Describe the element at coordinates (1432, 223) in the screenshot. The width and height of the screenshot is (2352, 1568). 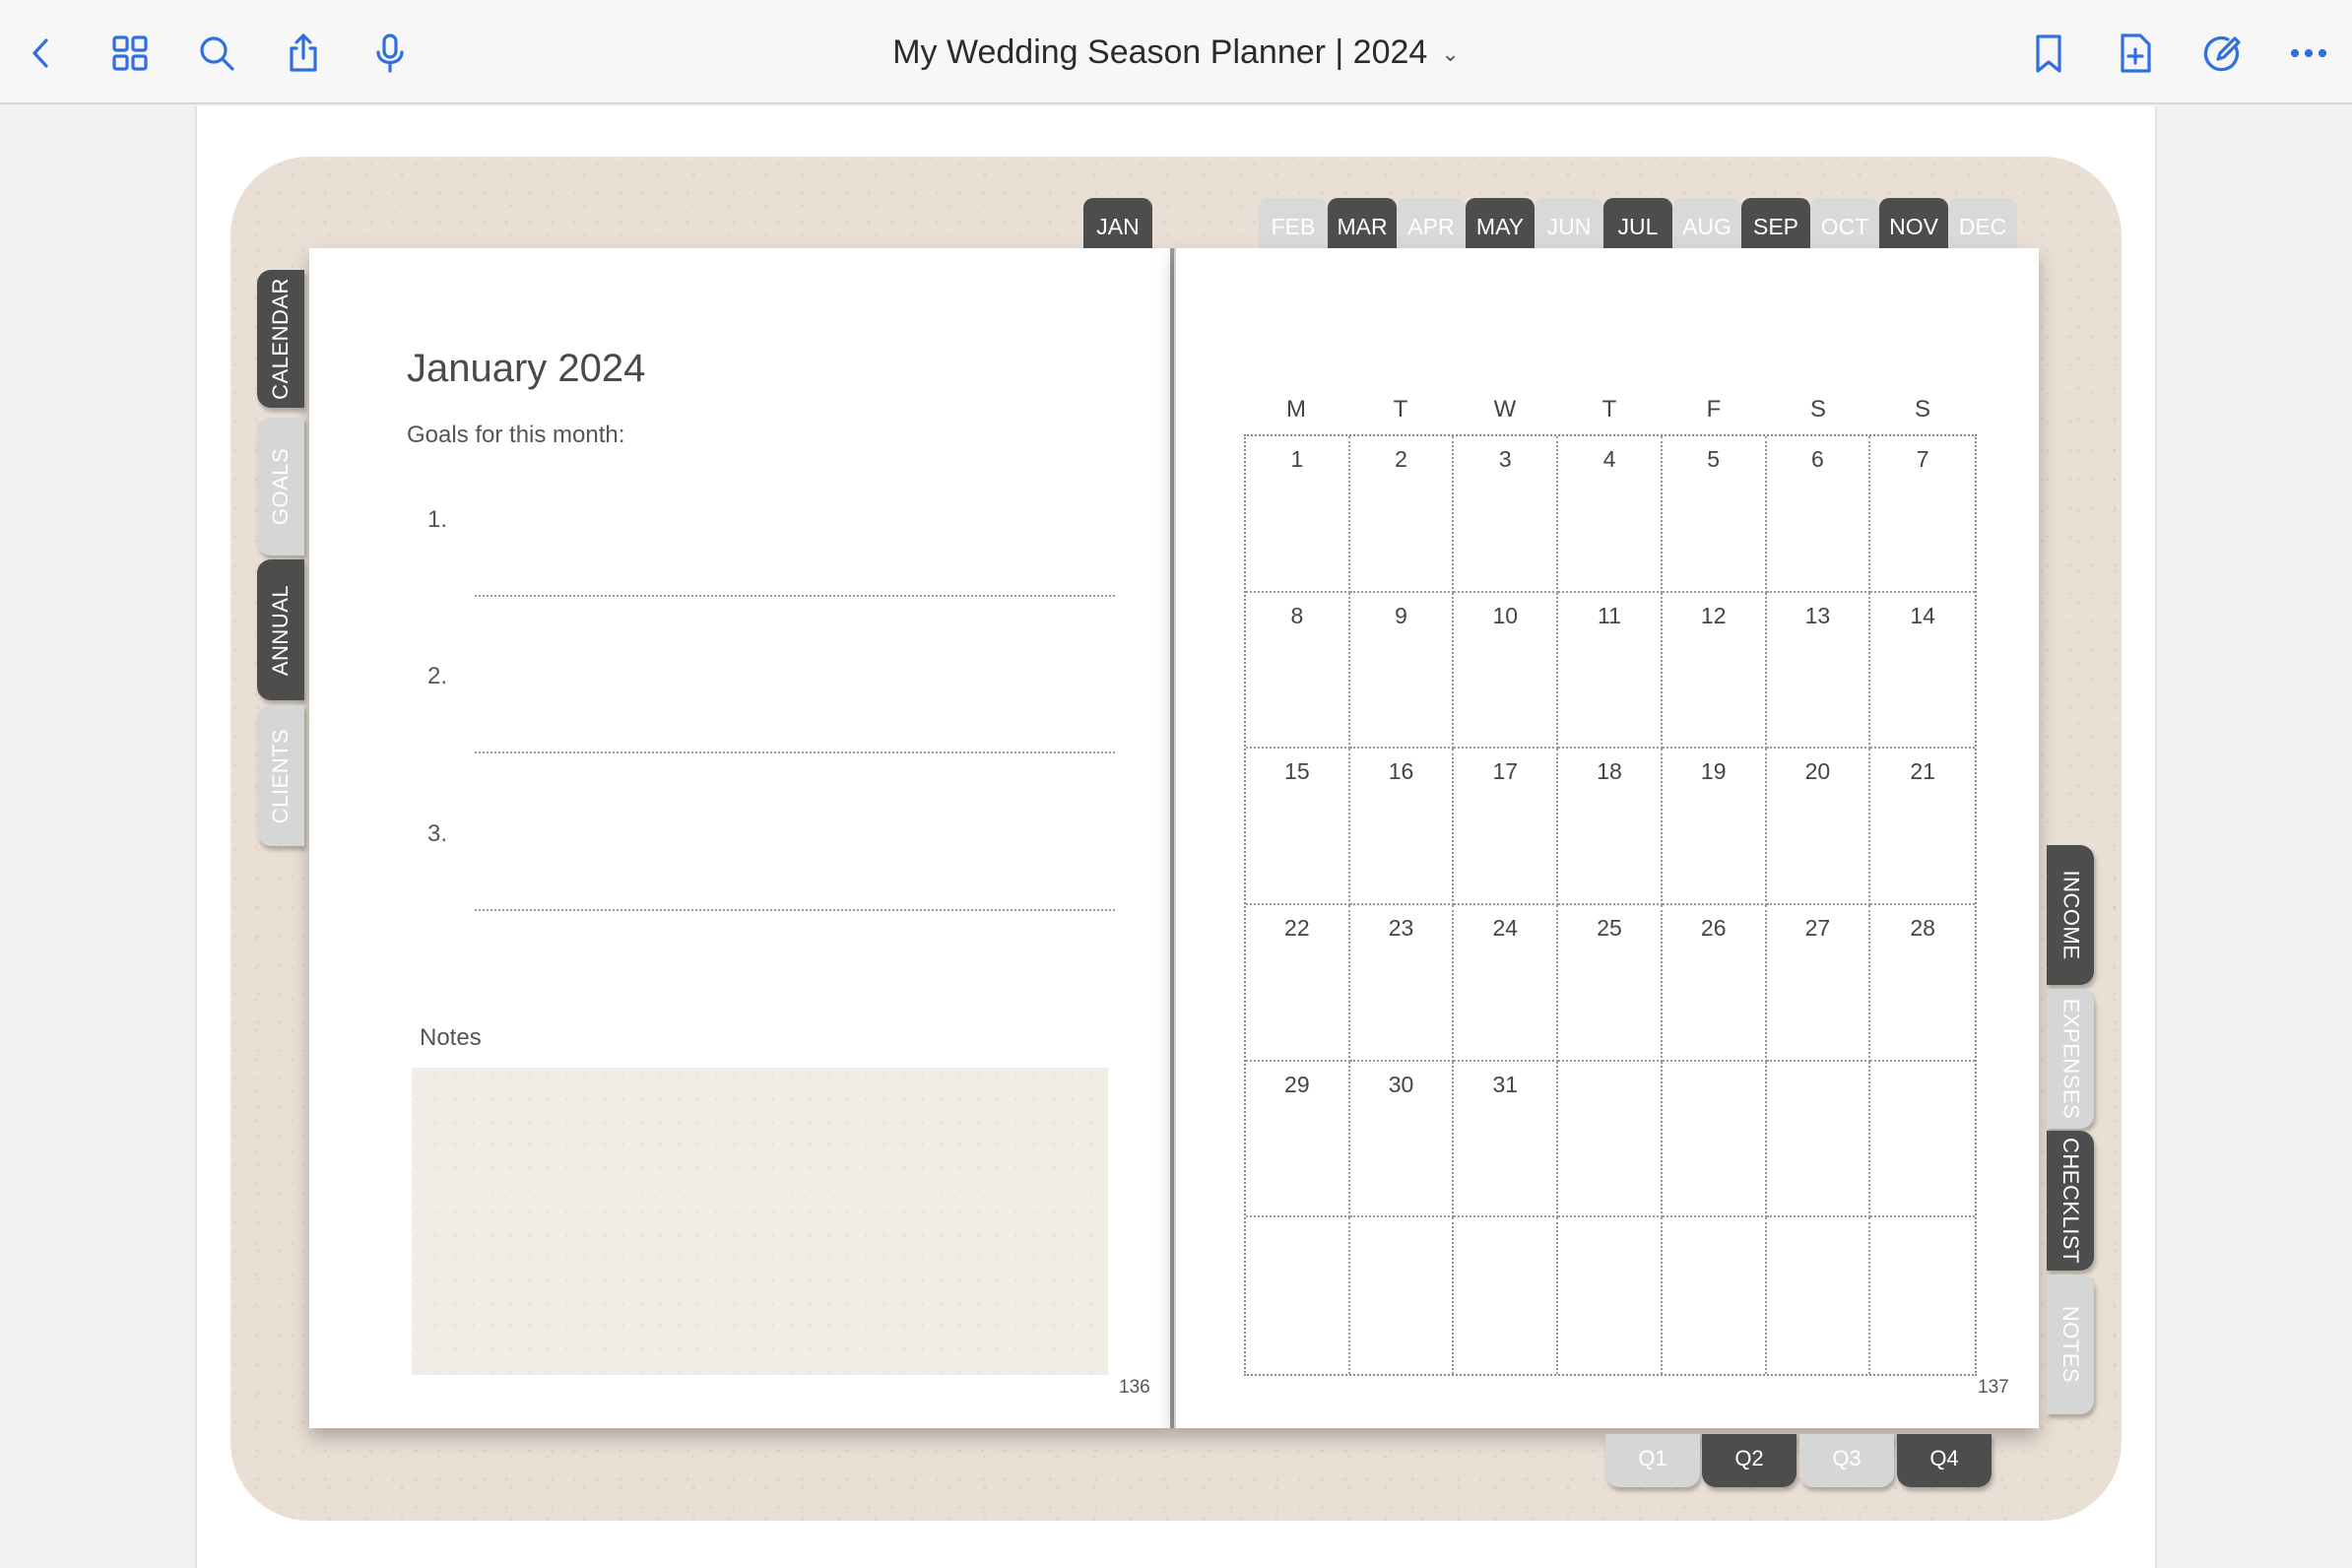
I see `tab-month-apr: APR` at that location.